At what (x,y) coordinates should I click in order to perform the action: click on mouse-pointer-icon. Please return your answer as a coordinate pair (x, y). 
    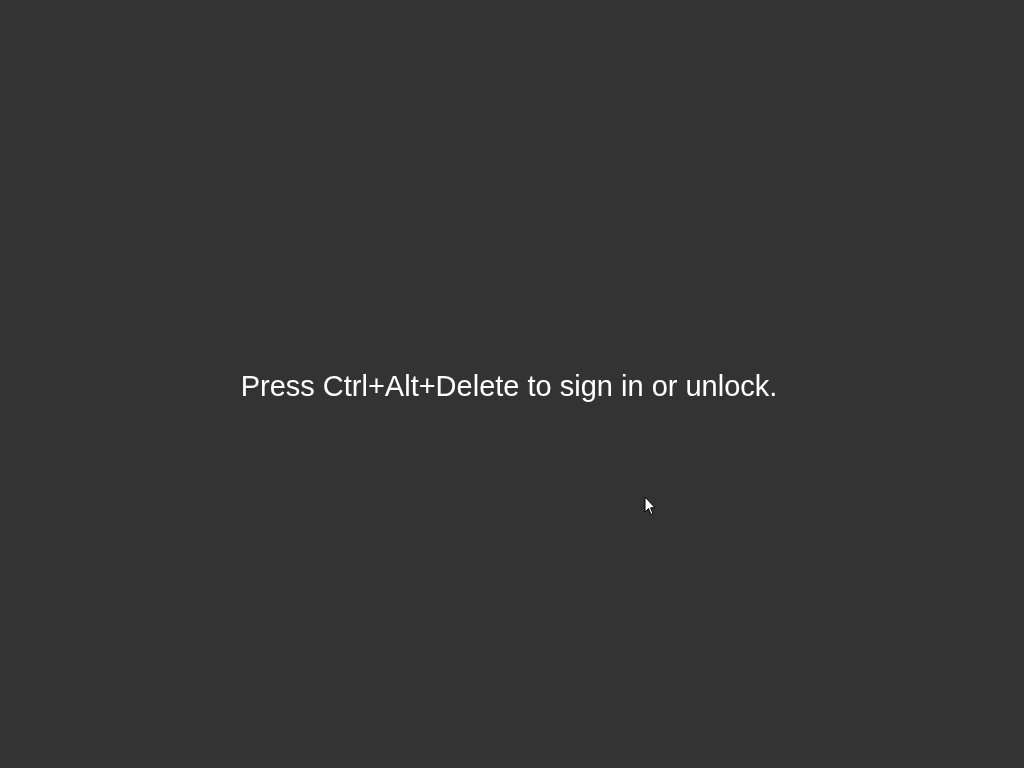
    Looking at the image, I should click on (650, 506).